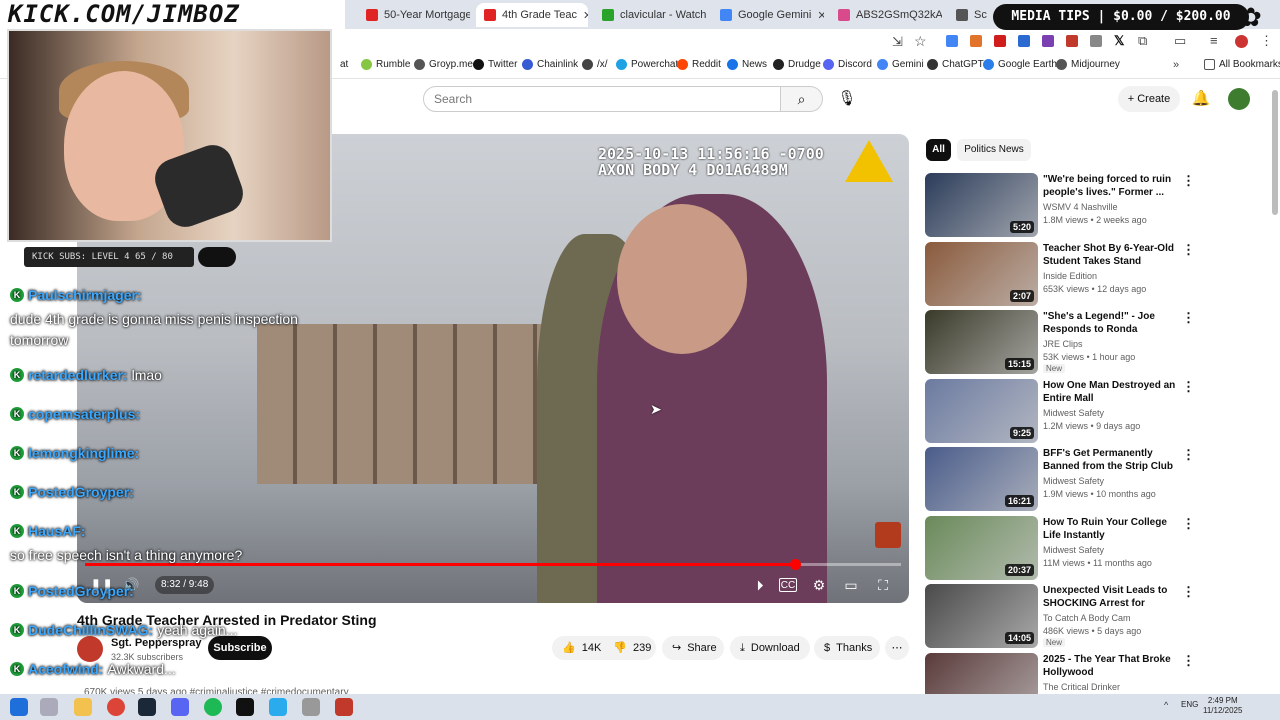  What do you see at coordinates (847, 99) in the screenshot?
I see `voice-search-button: 🎙` at bounding box center [847, 99].